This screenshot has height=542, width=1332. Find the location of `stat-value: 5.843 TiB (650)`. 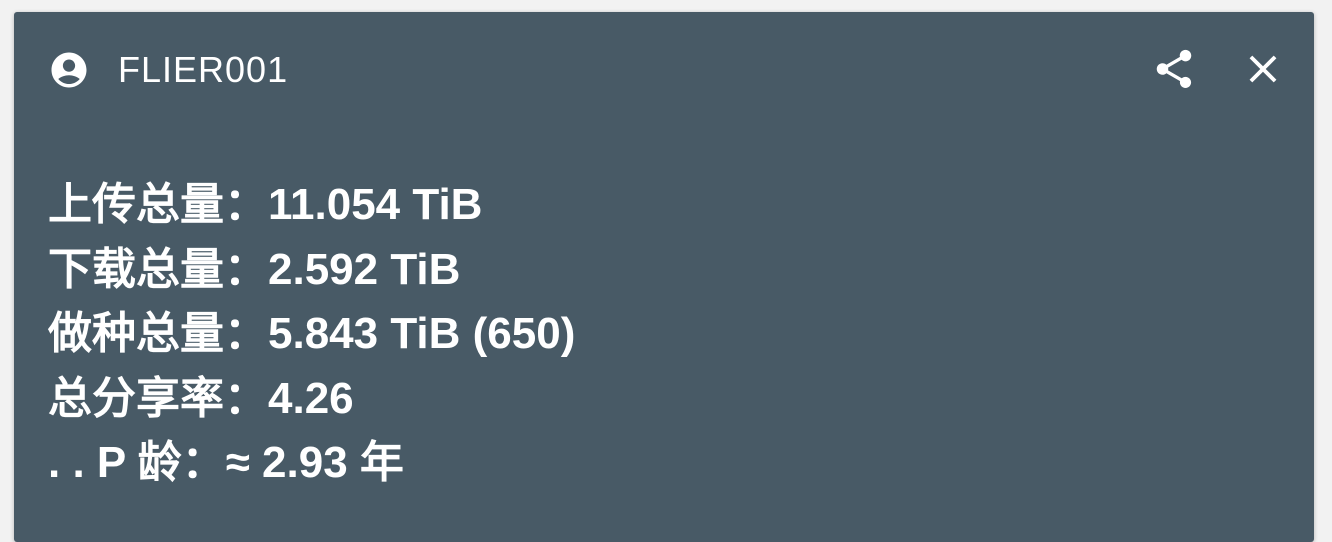

stat-value: 5.843 TiB (650) is located at coordinates (422, 333).